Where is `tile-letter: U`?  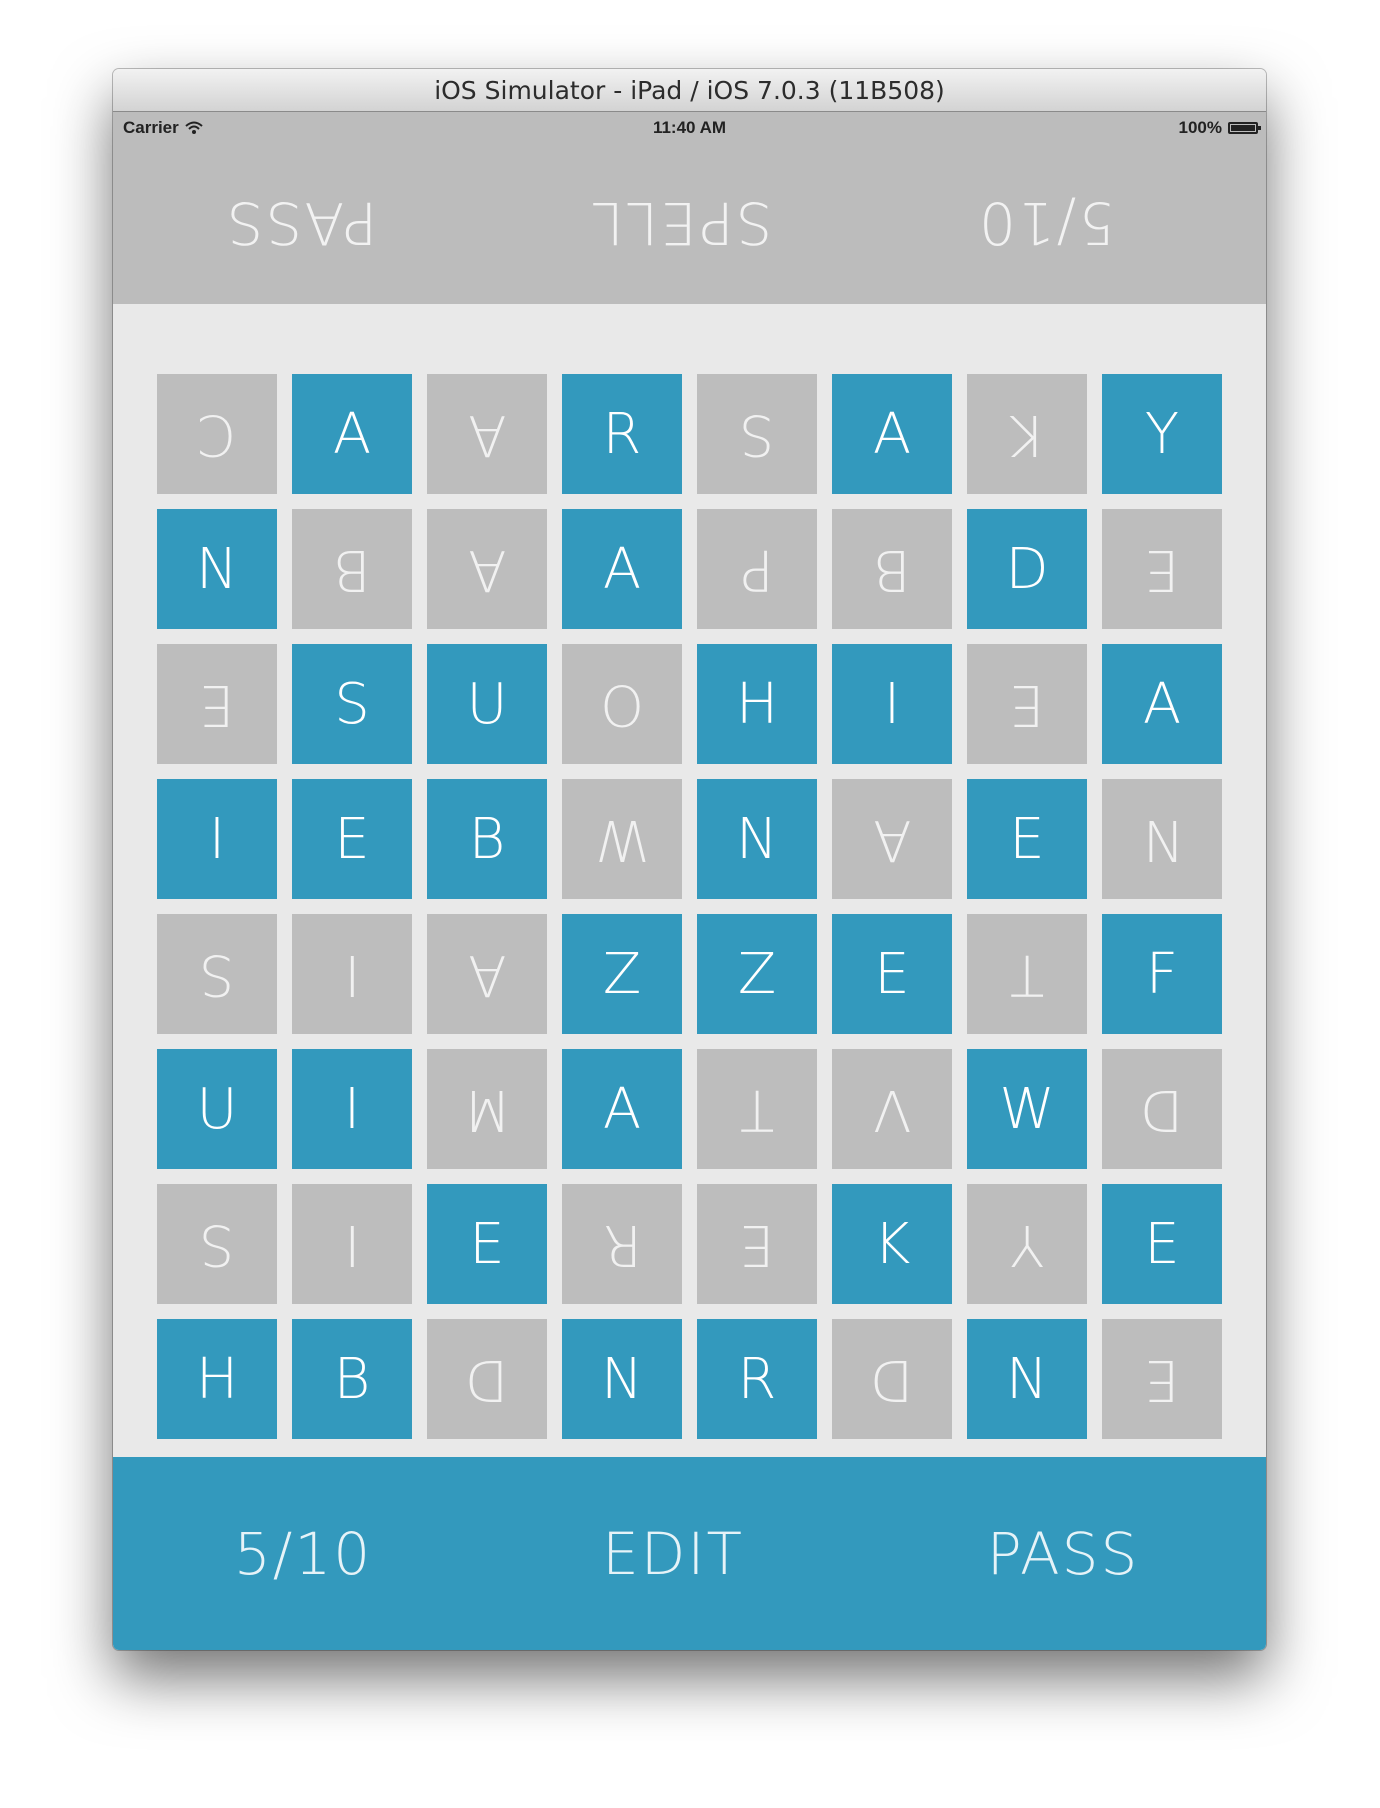 tile-letter: U is located at coordinates (487, 704).